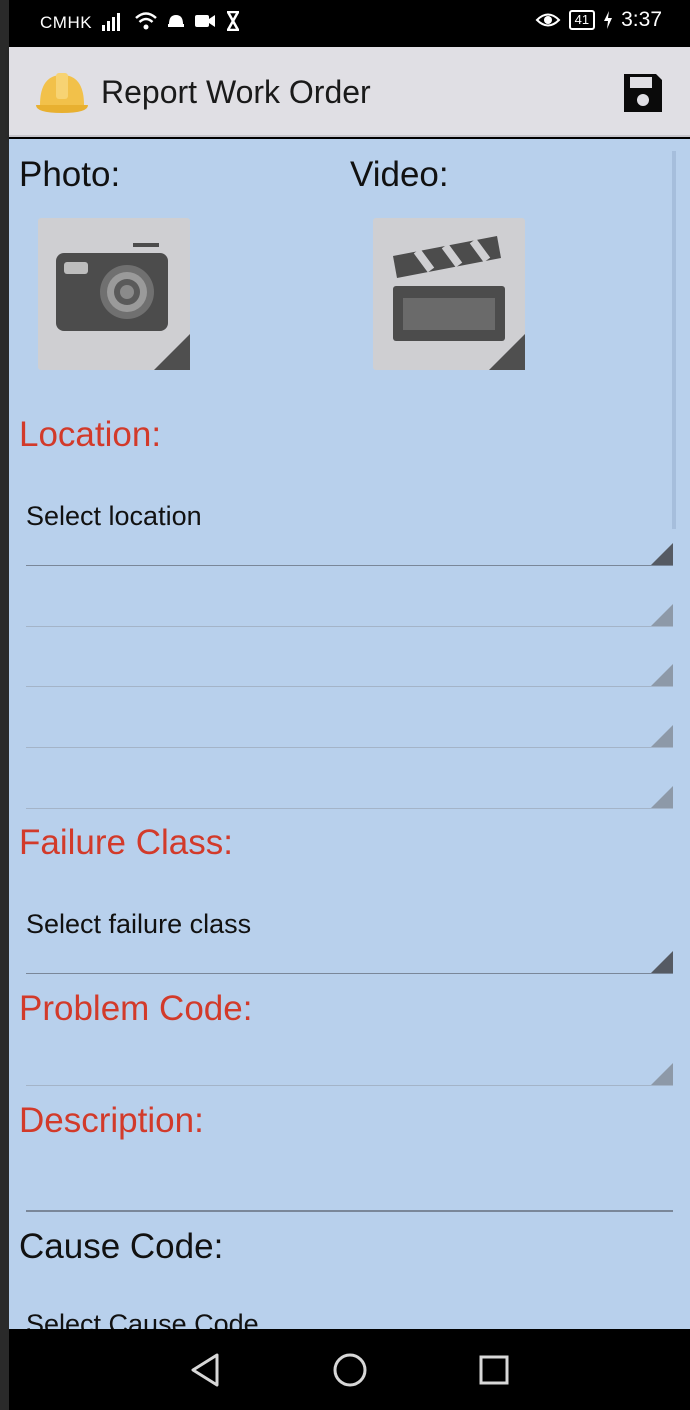 Image resolution: width=690 pixels, height=1410 pixels. Describe the element at coordinates (146, 21) in the screenshot. I see `wifi-icon` at that location.